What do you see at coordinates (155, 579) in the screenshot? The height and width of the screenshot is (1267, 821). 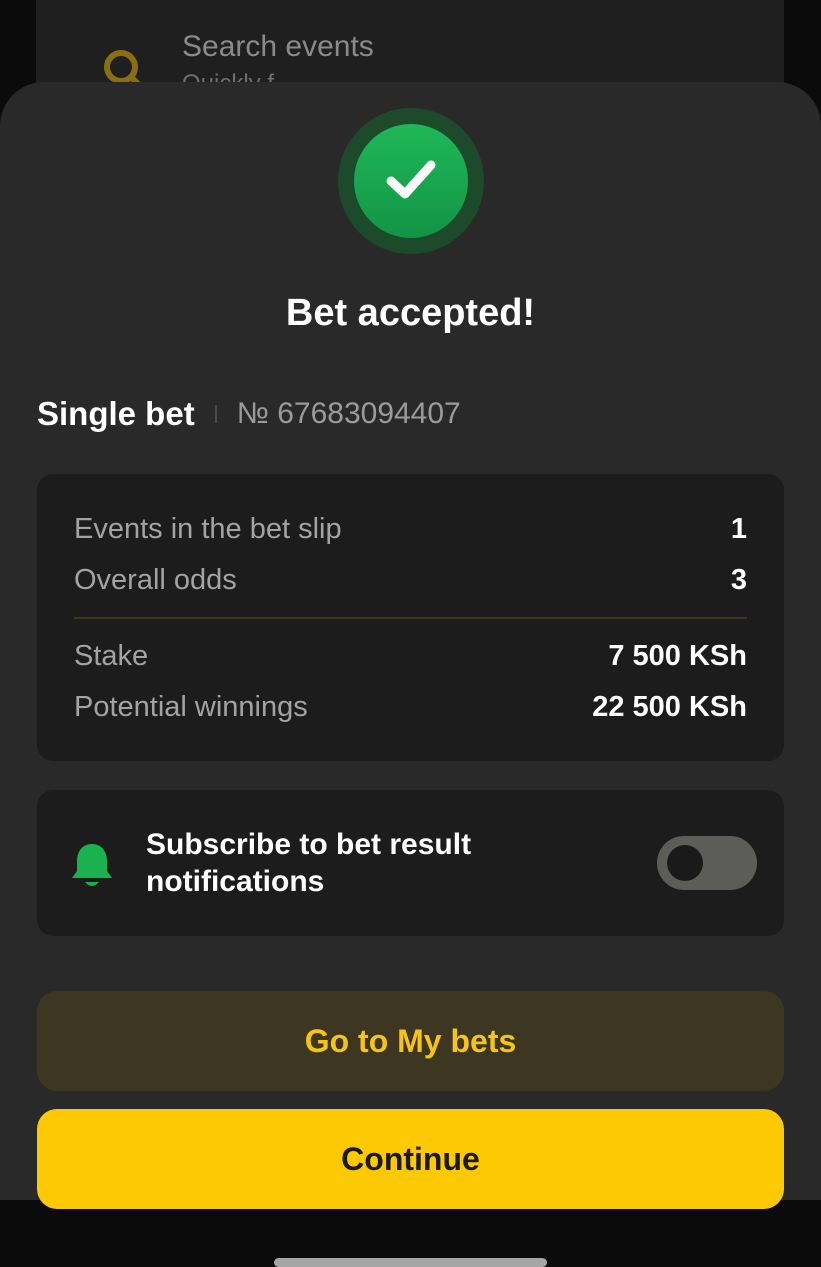 I see `summary-label: Overall odds` at bounding box center [155, 579].